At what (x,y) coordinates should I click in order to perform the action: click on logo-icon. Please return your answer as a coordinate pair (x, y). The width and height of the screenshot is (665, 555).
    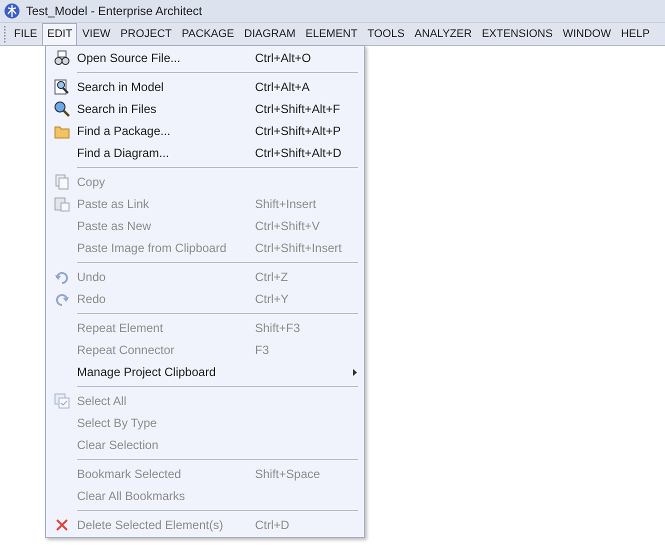
    Looking at the image, I should click on (12, 11).